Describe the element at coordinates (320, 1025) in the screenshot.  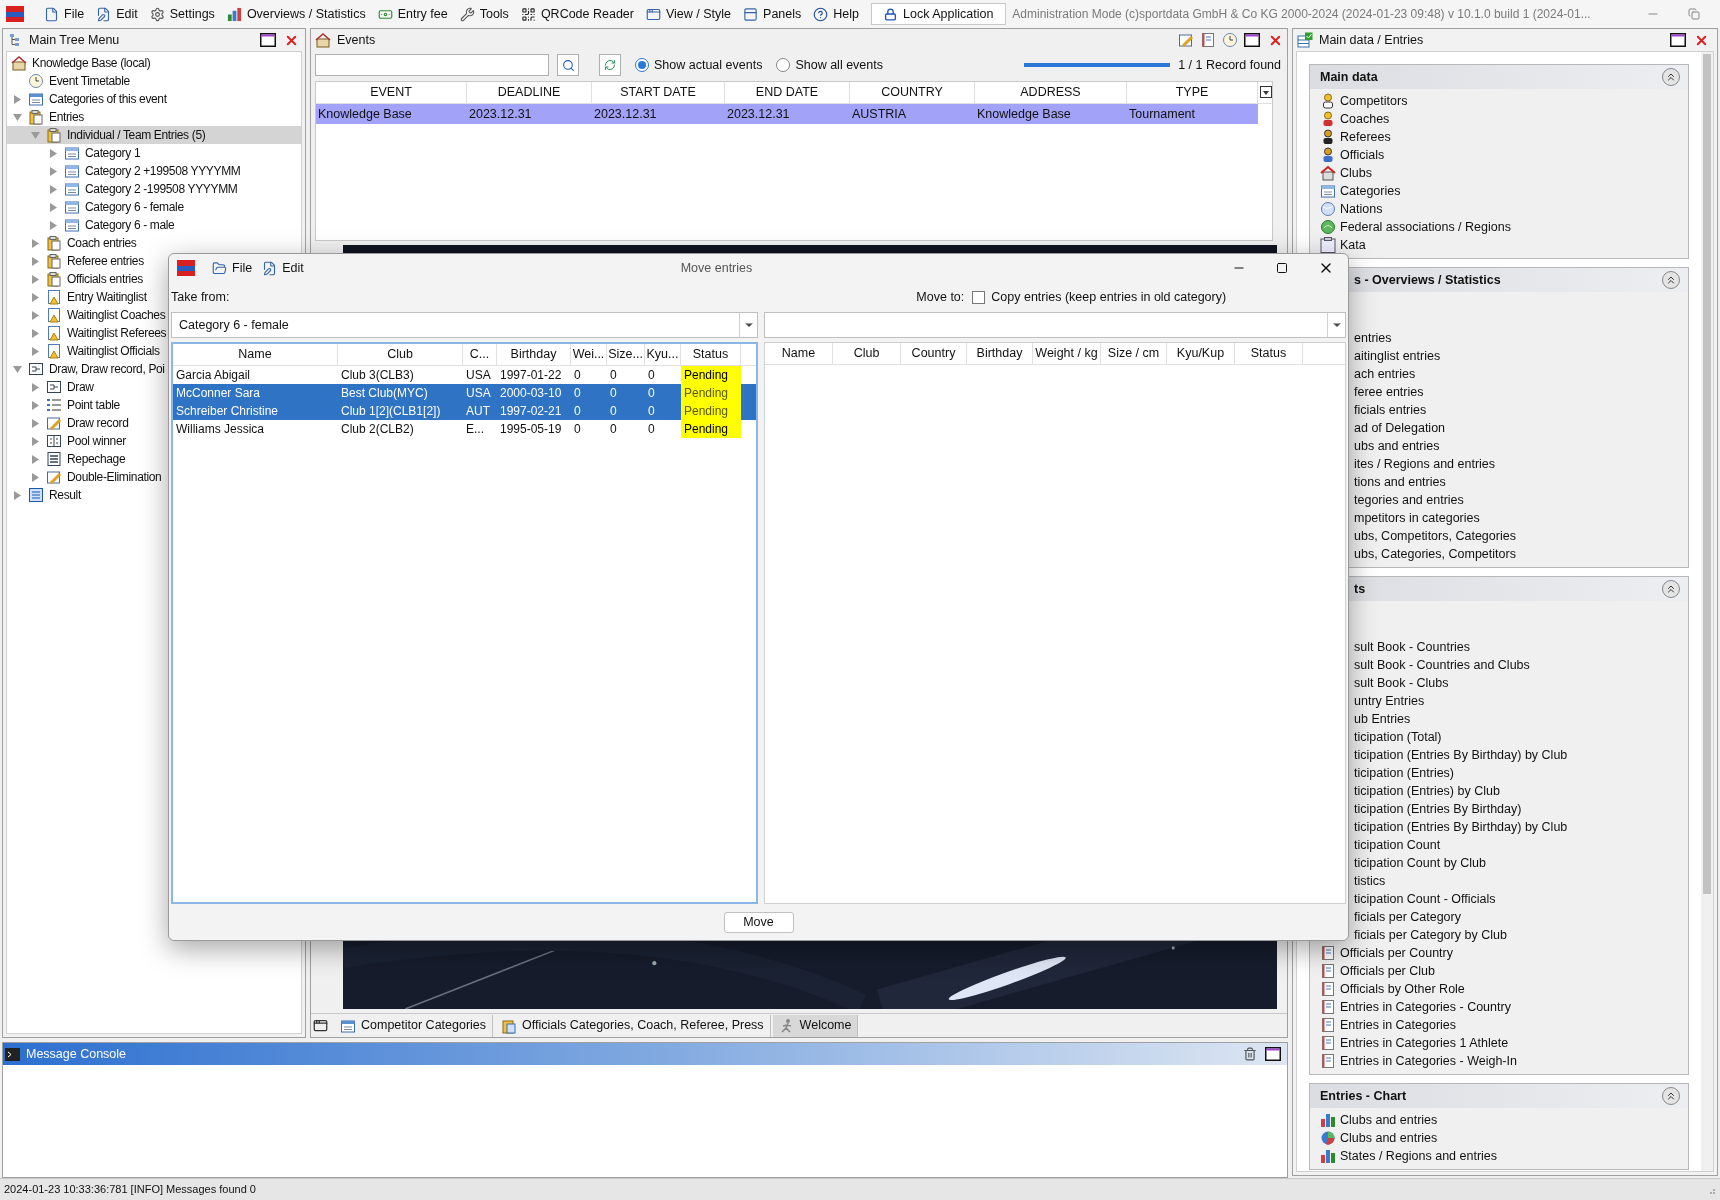
I see `window-icon` at that location.